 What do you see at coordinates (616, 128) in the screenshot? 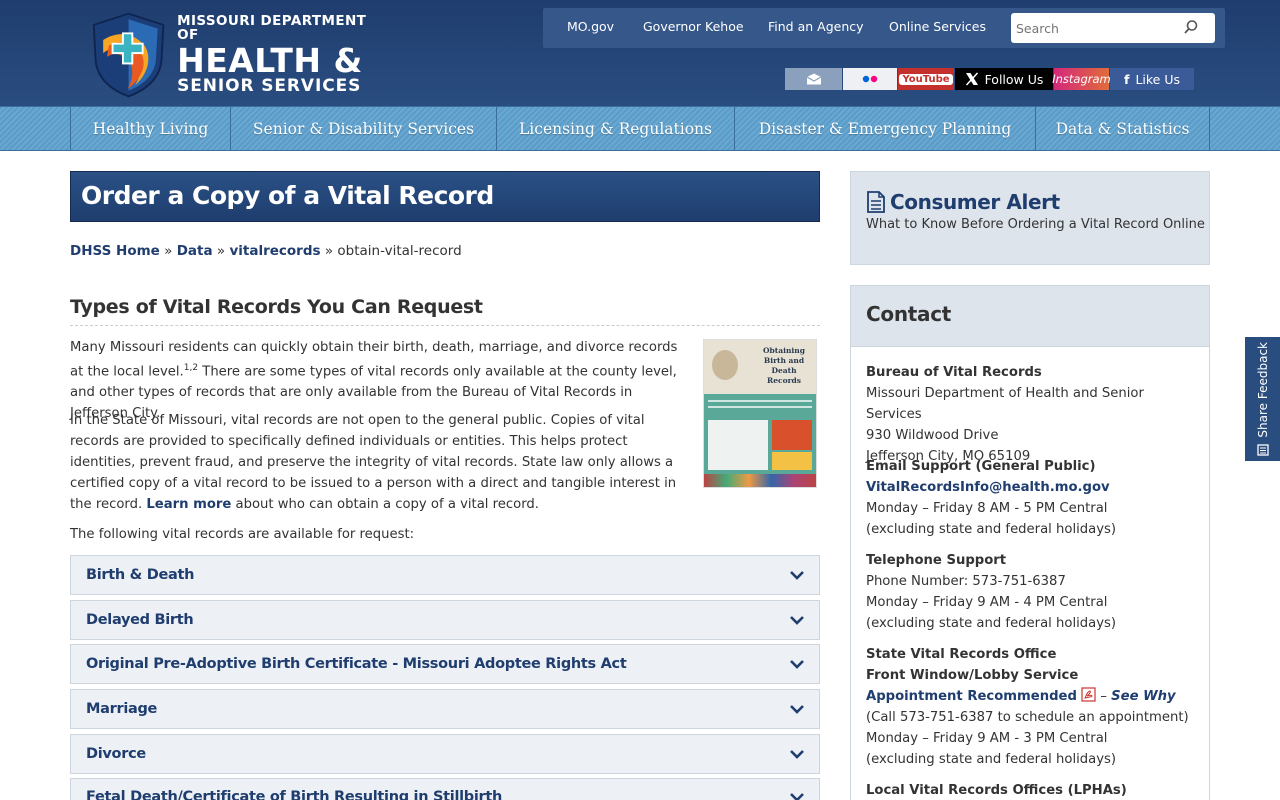
I see `nav-licensing: Licensing & Regulations` at bounding box center [616, 128].